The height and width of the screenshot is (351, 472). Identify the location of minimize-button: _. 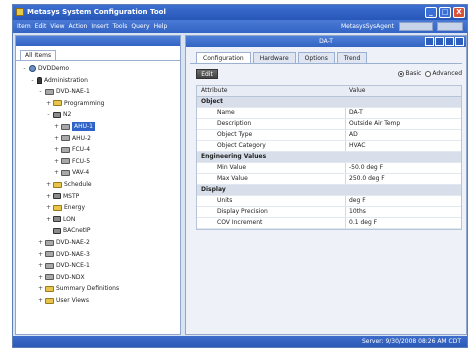
(431, 12).